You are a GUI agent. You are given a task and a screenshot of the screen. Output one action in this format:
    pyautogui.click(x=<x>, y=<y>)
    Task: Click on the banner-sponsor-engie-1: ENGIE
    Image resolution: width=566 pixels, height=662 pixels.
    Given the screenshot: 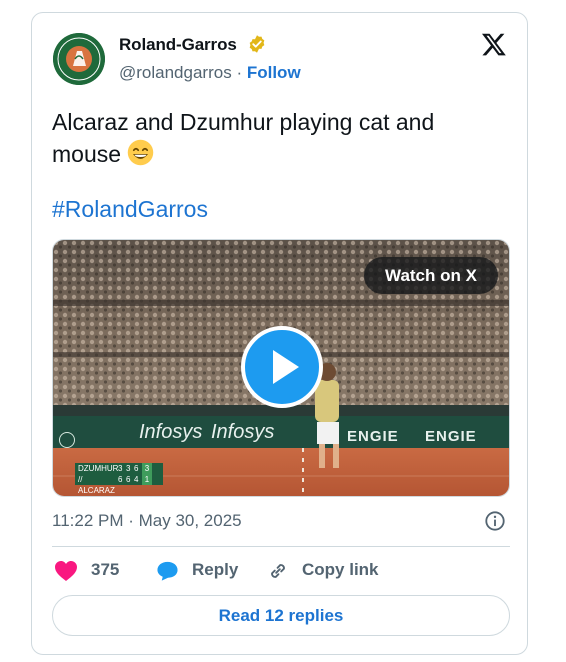 What is the action you would take?
    pyautogui.click(x=373, y=436)
    